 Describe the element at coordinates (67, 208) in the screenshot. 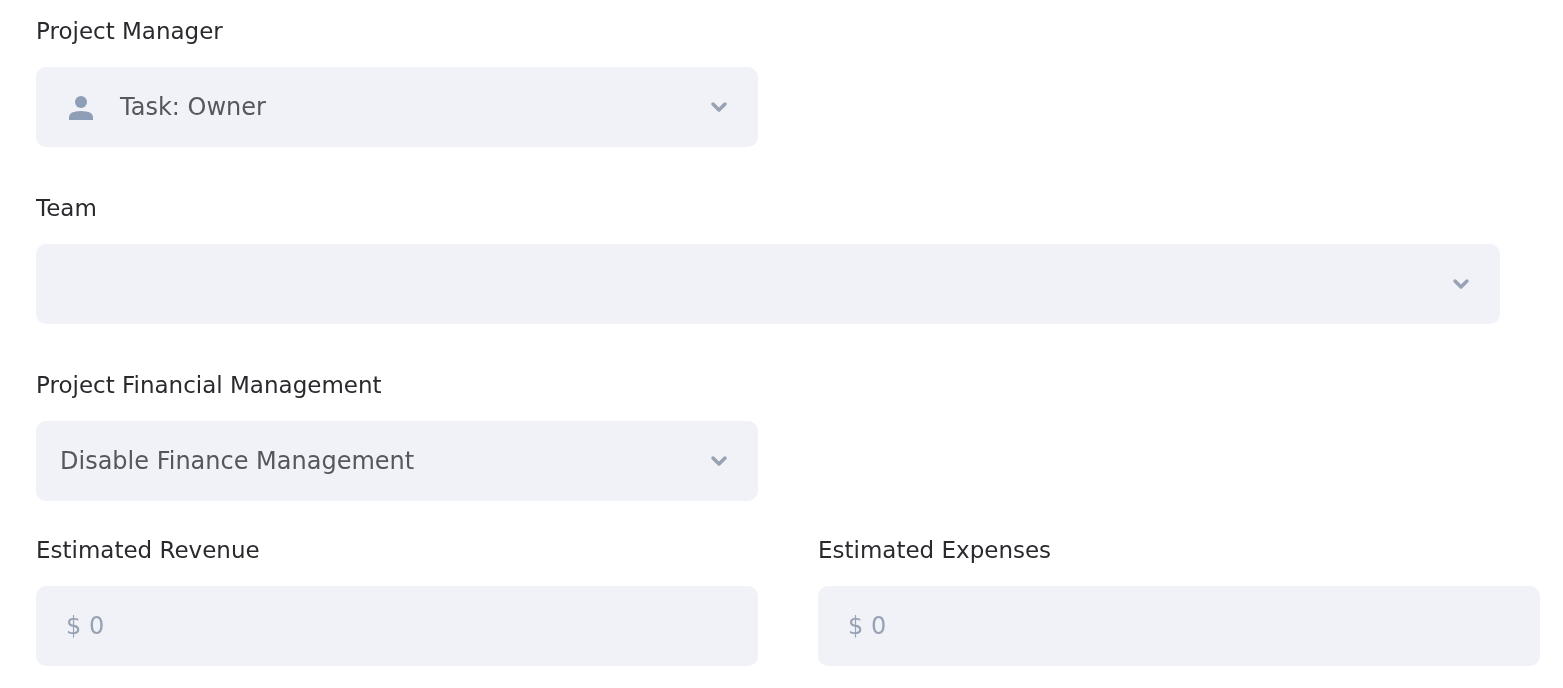

I see `field-label: Team` at that location.